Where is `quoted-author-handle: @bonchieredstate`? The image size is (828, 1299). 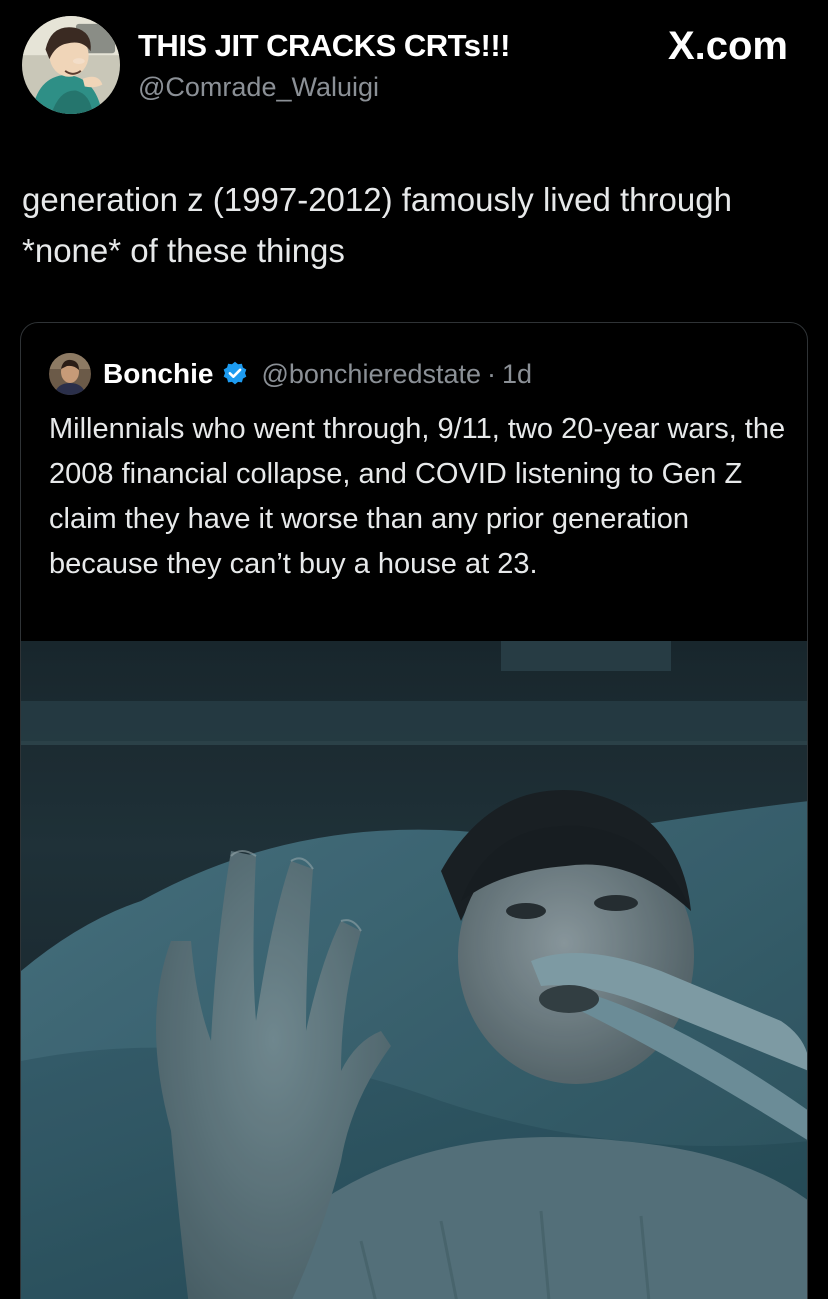
quoted-author-handle: @bonchieredstate is located at coordinates (371, 374).